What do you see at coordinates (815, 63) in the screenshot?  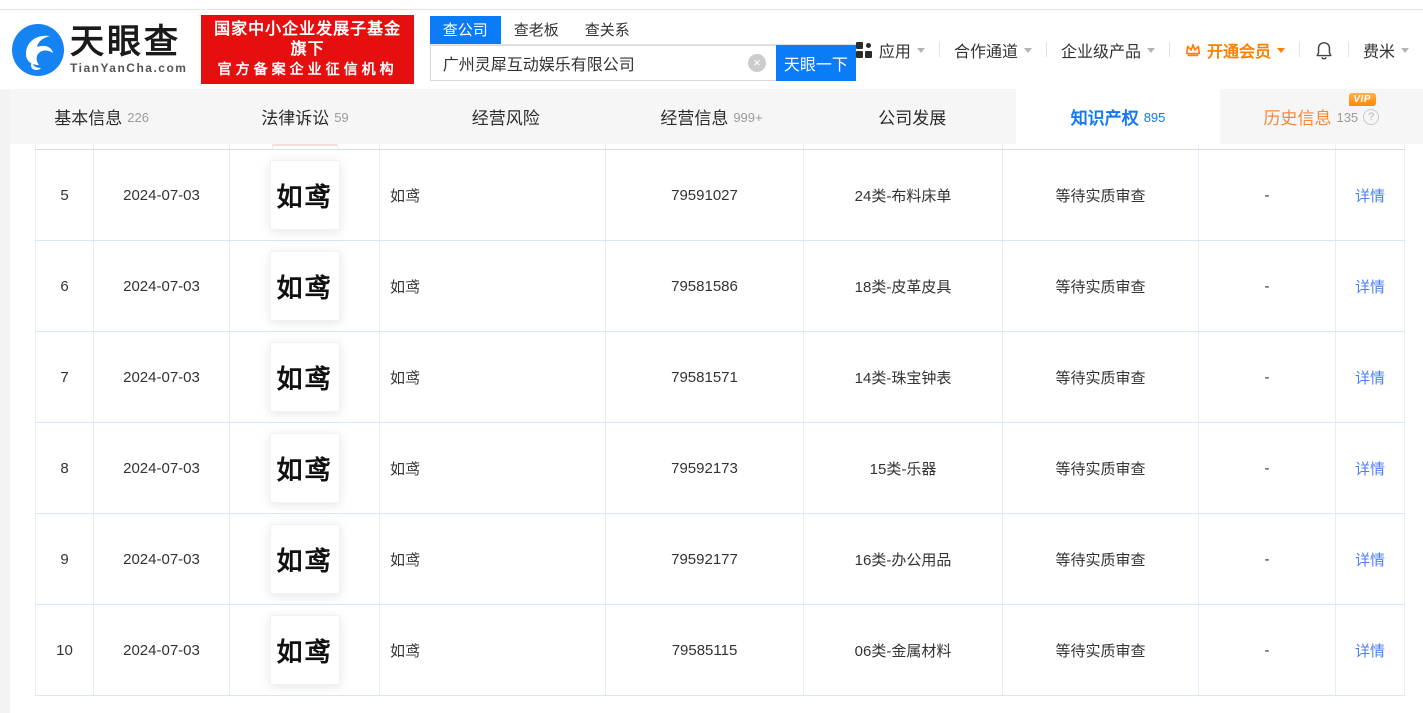 I see `search-button: 天眼一下` at bounding box center [815, 63].